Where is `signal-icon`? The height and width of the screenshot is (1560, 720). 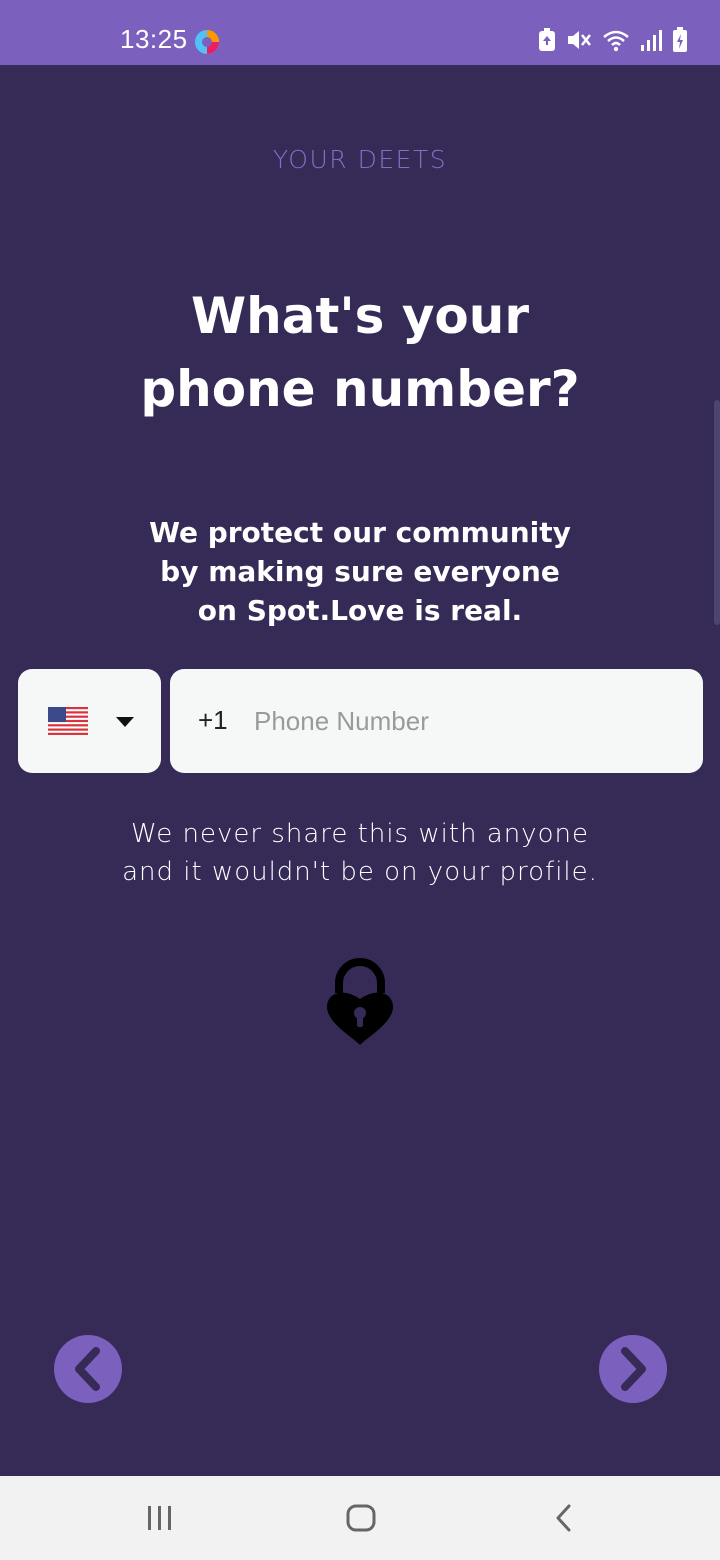
signal-icon is located at coordinates (651, 40).